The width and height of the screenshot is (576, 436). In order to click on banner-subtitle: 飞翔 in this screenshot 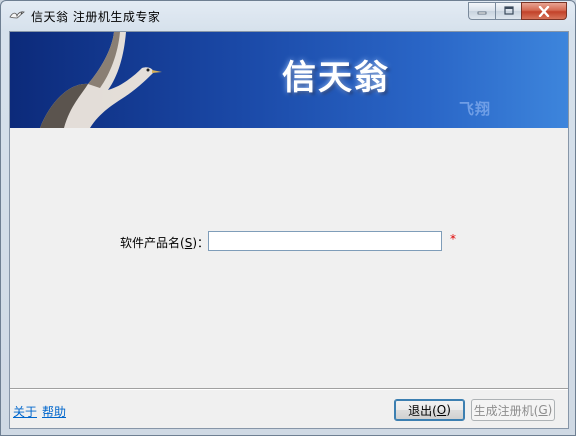, I will do `click(475, 109)`.